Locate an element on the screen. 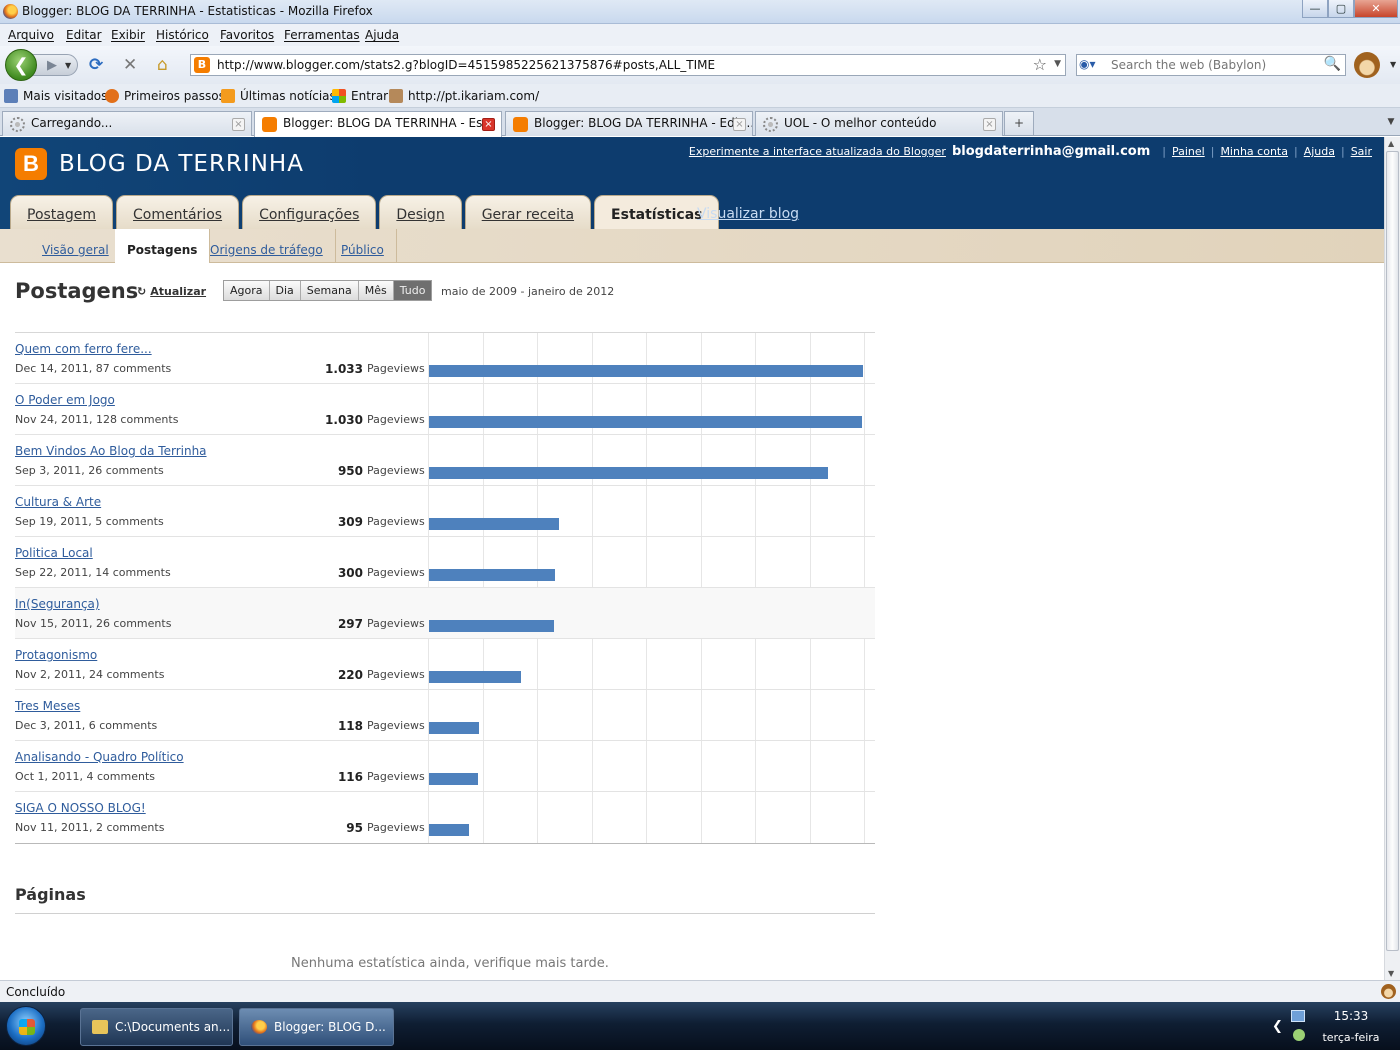  menu-exibir: Exibir is located at coordinates (128, 35).